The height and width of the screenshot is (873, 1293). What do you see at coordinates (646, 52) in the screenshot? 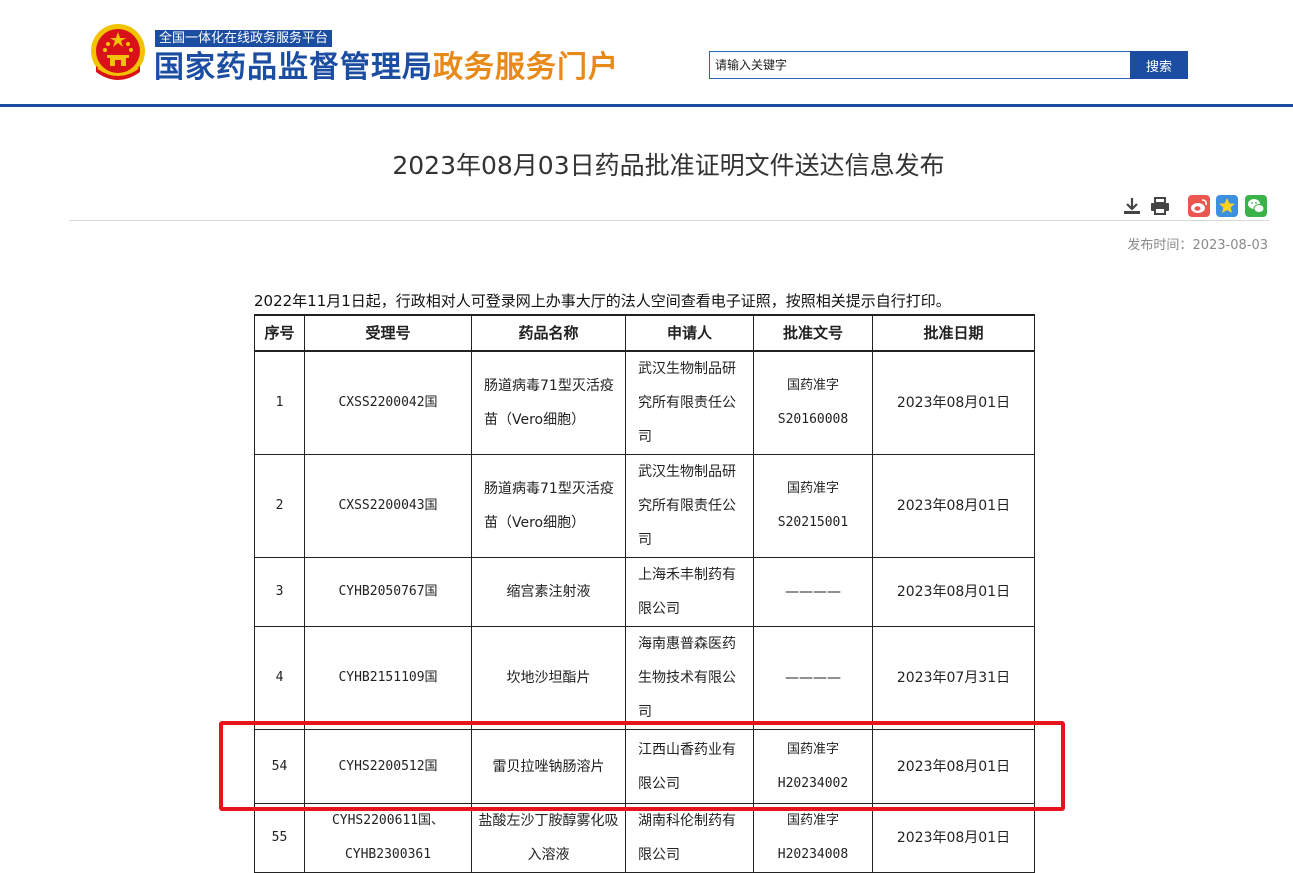
I see `site-header: 全国一体化在线政务服务平台 国家药品监督管理局政务服务门户 搜索` at bounding box center [646, 52].